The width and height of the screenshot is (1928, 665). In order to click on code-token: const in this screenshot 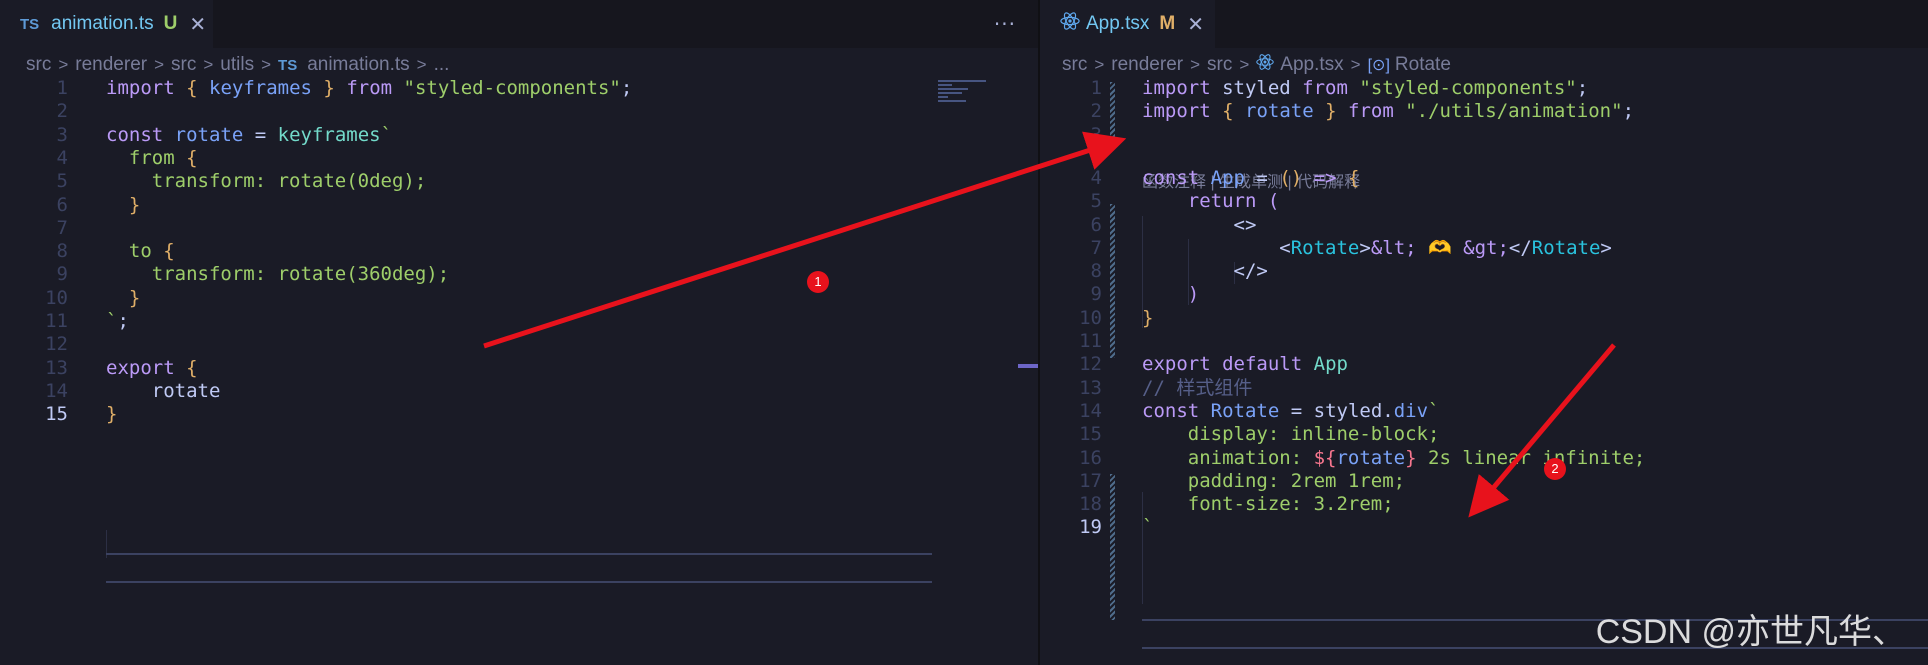, I will do `click(135, 134)`.